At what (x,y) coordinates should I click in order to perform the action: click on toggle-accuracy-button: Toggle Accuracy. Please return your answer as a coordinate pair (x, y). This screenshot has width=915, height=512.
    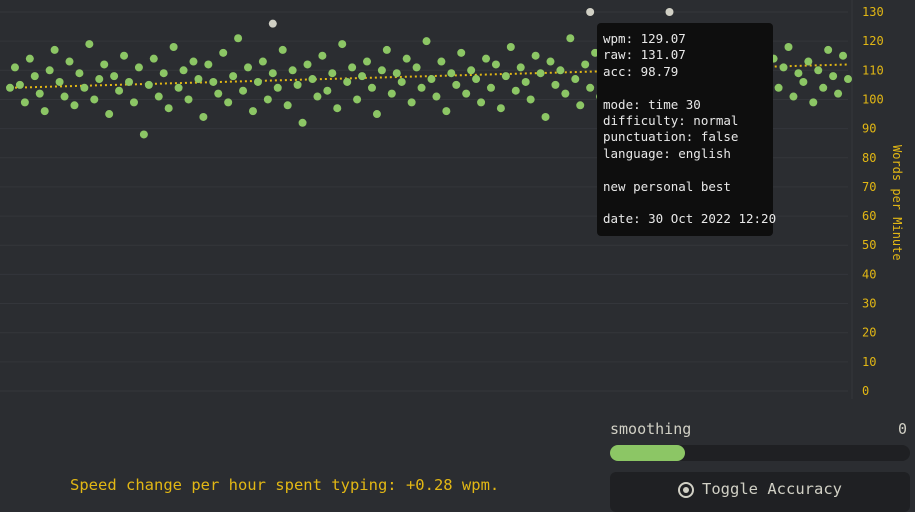
    Looking at the image, I should click on (760, 492).